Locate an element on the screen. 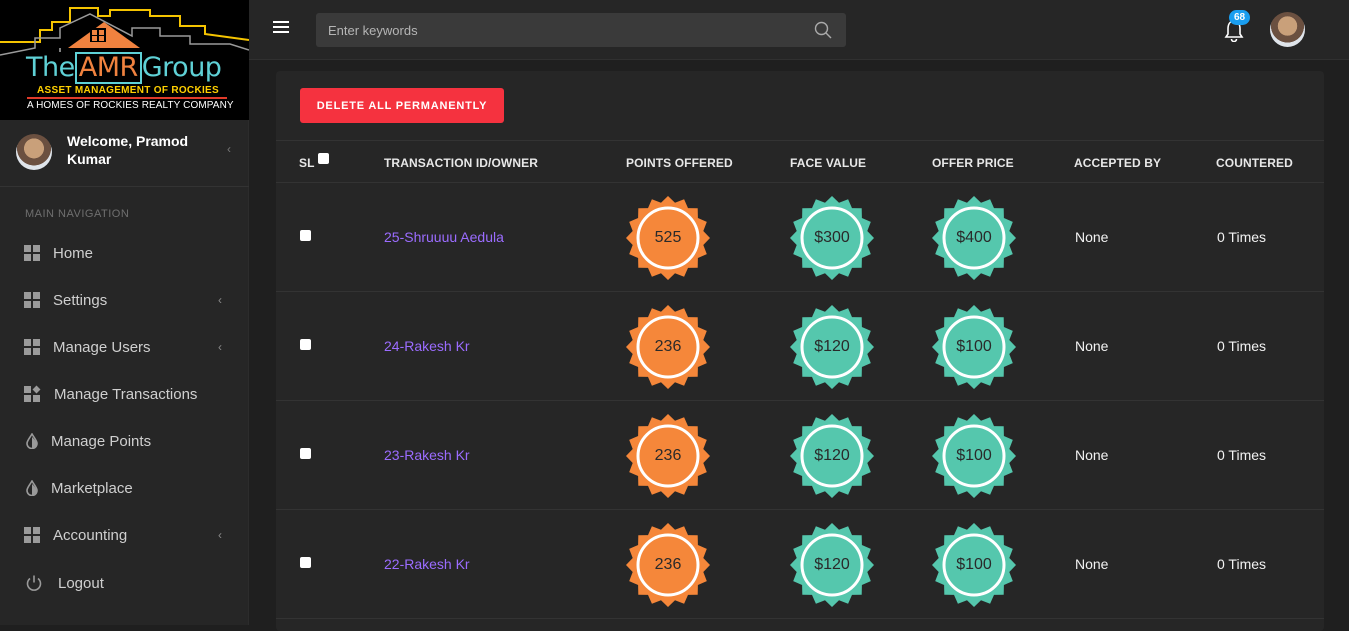 The height and width of the screenshot is (631, 1349). nav-label: Manage Points is located at coordinates (101, 441).